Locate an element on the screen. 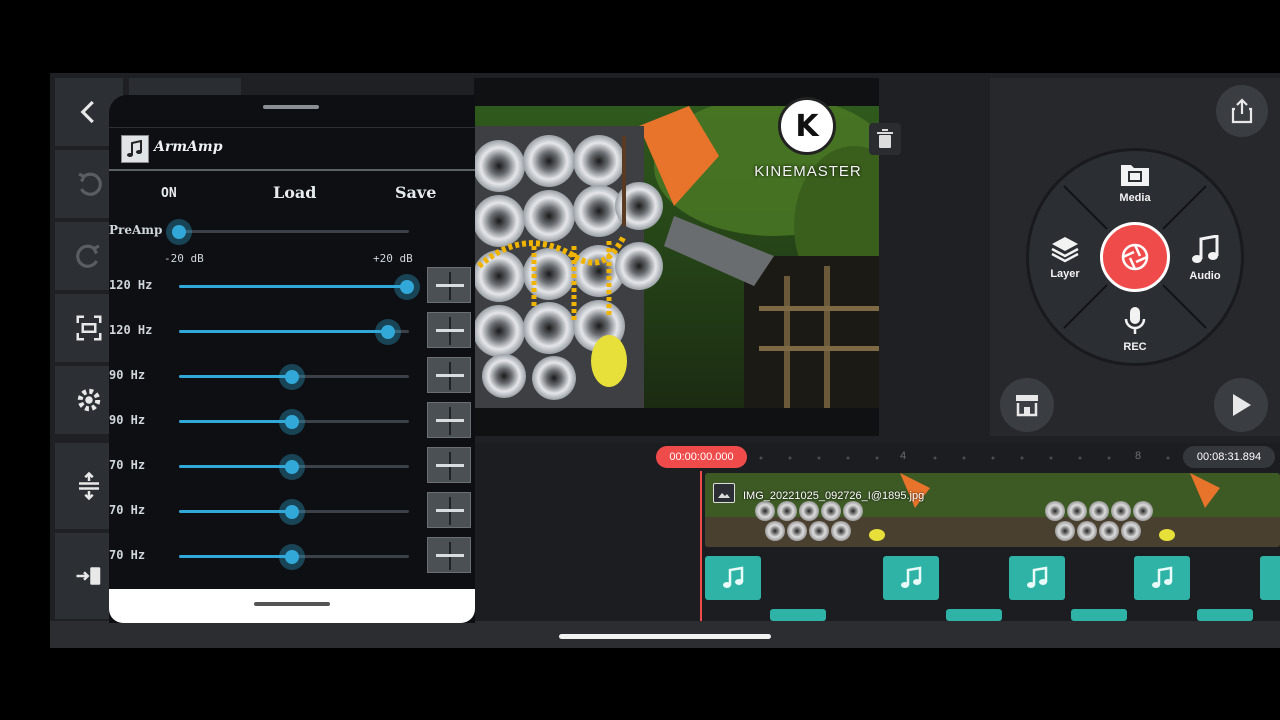 The image size is (1280, 720). store-icon is located at coordinates (1027, 406).